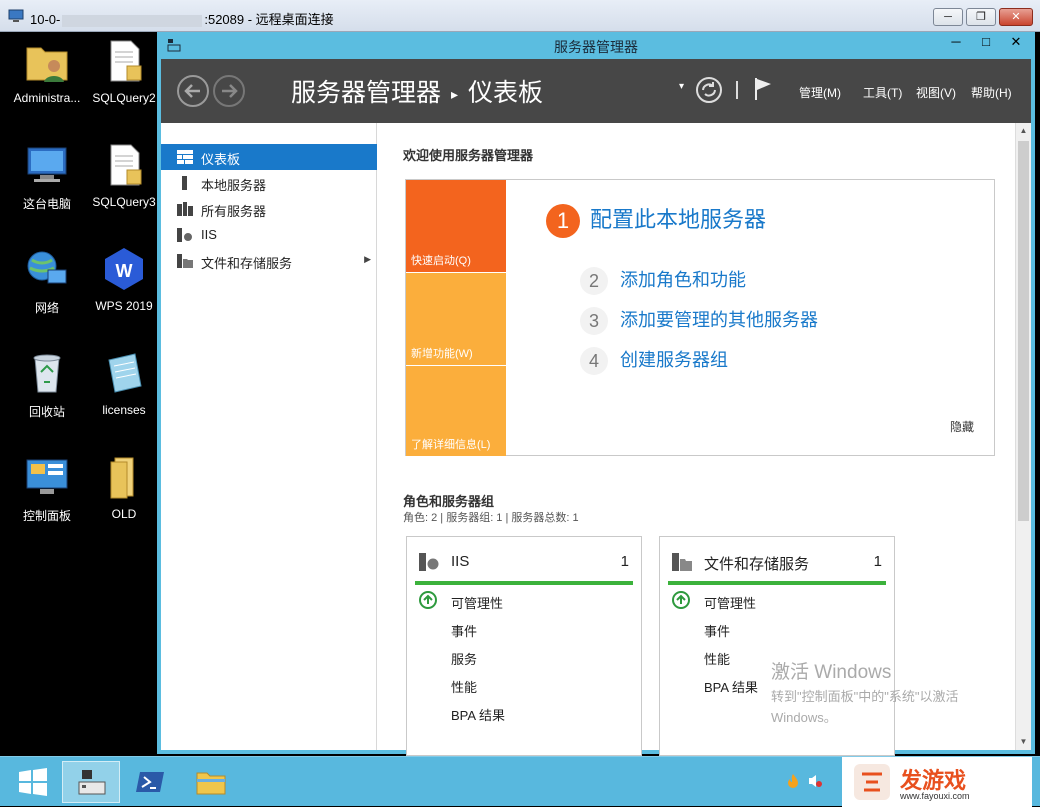 Image resolution: width=1040 pixels, height=807 pixels. I want to click on windows-logo-icon, so click(33, 782).